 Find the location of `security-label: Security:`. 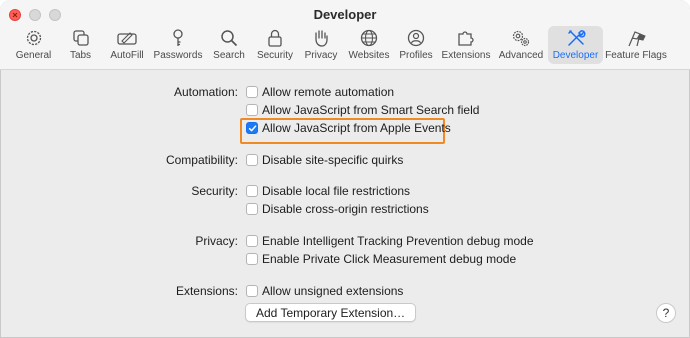

security-label: Security: is located at coordinates (214, 191).